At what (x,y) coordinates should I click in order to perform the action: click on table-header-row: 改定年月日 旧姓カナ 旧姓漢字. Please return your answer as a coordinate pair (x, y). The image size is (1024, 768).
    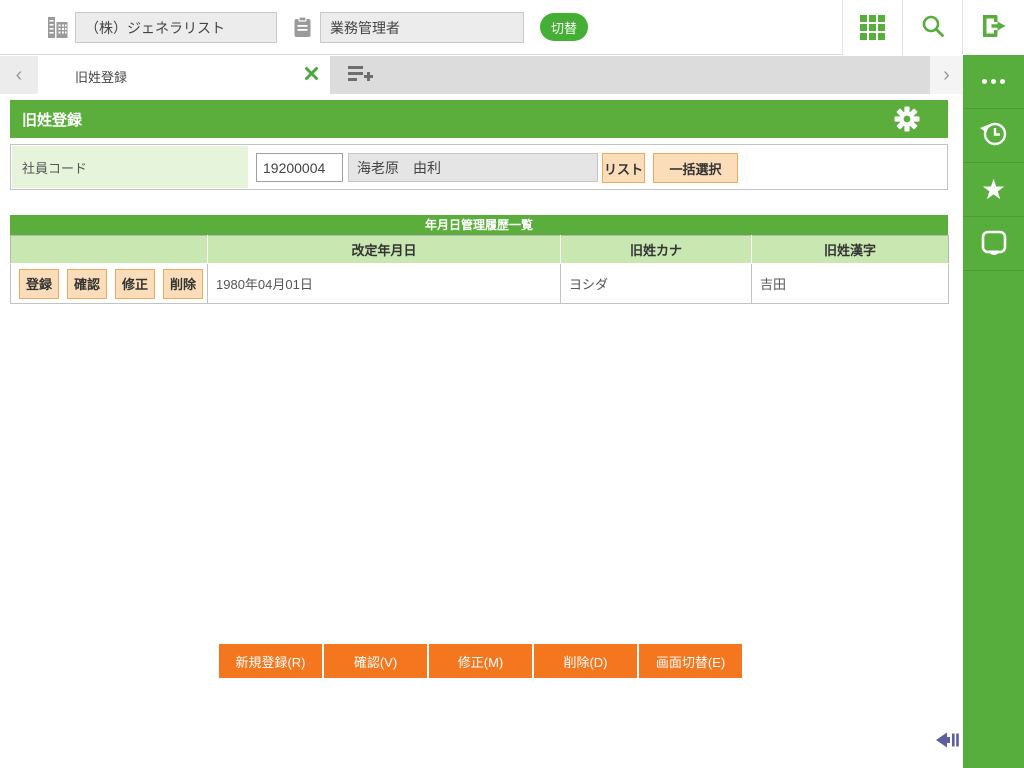
    Looking at the image, I should click on (479, 249).